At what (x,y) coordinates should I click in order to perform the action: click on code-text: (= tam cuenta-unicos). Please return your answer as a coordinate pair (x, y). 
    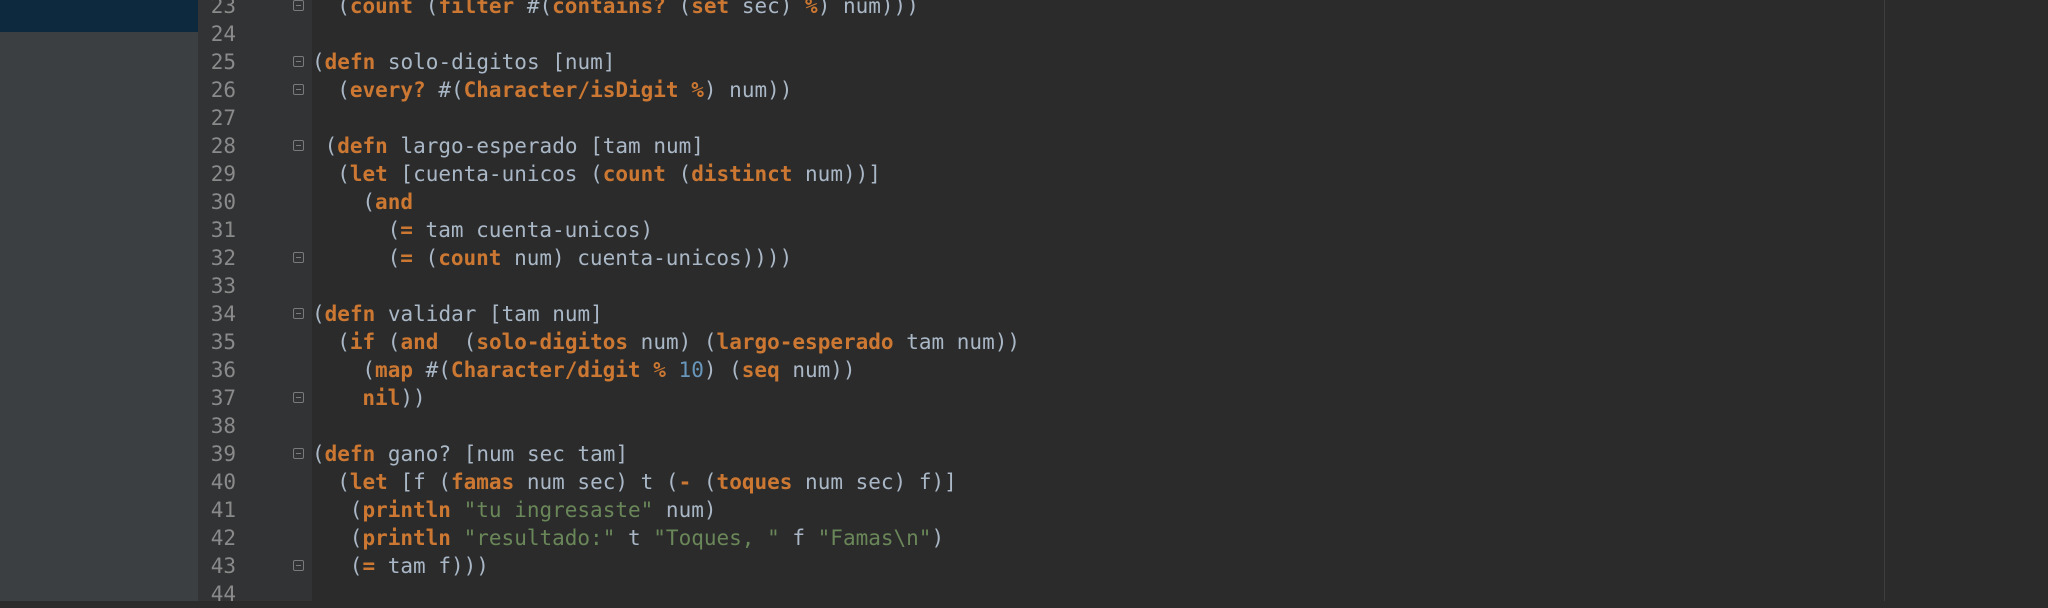
    Looking at the image, I should click on (521, 230).